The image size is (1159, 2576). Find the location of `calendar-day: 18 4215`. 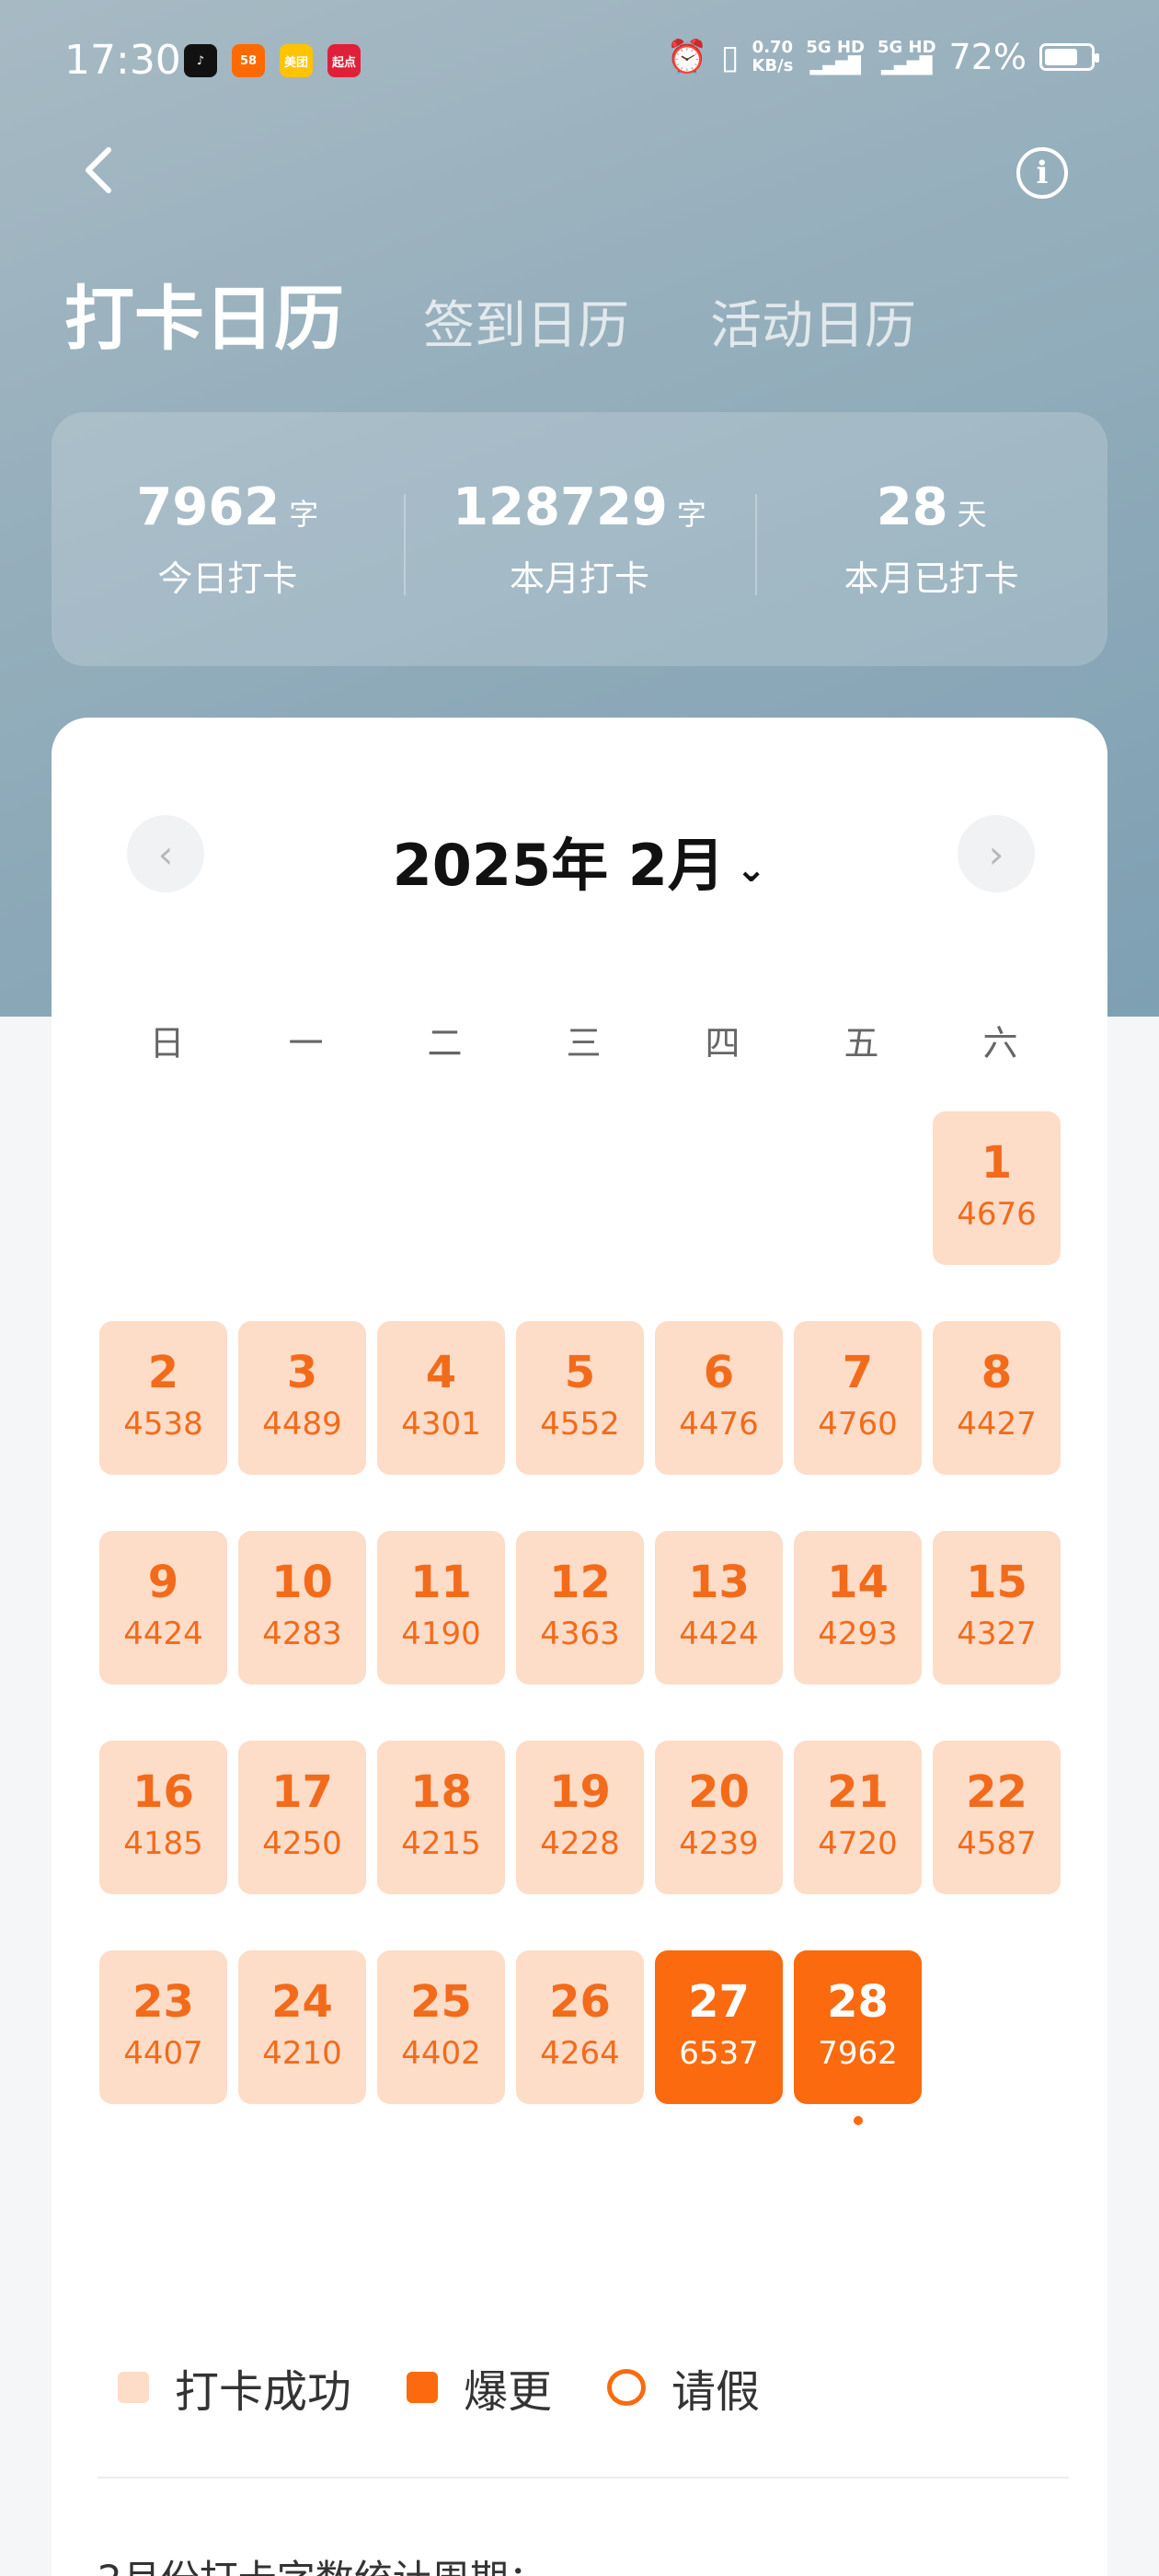

calendar-day: 18 4215 is located at coordinates (441, 1817).